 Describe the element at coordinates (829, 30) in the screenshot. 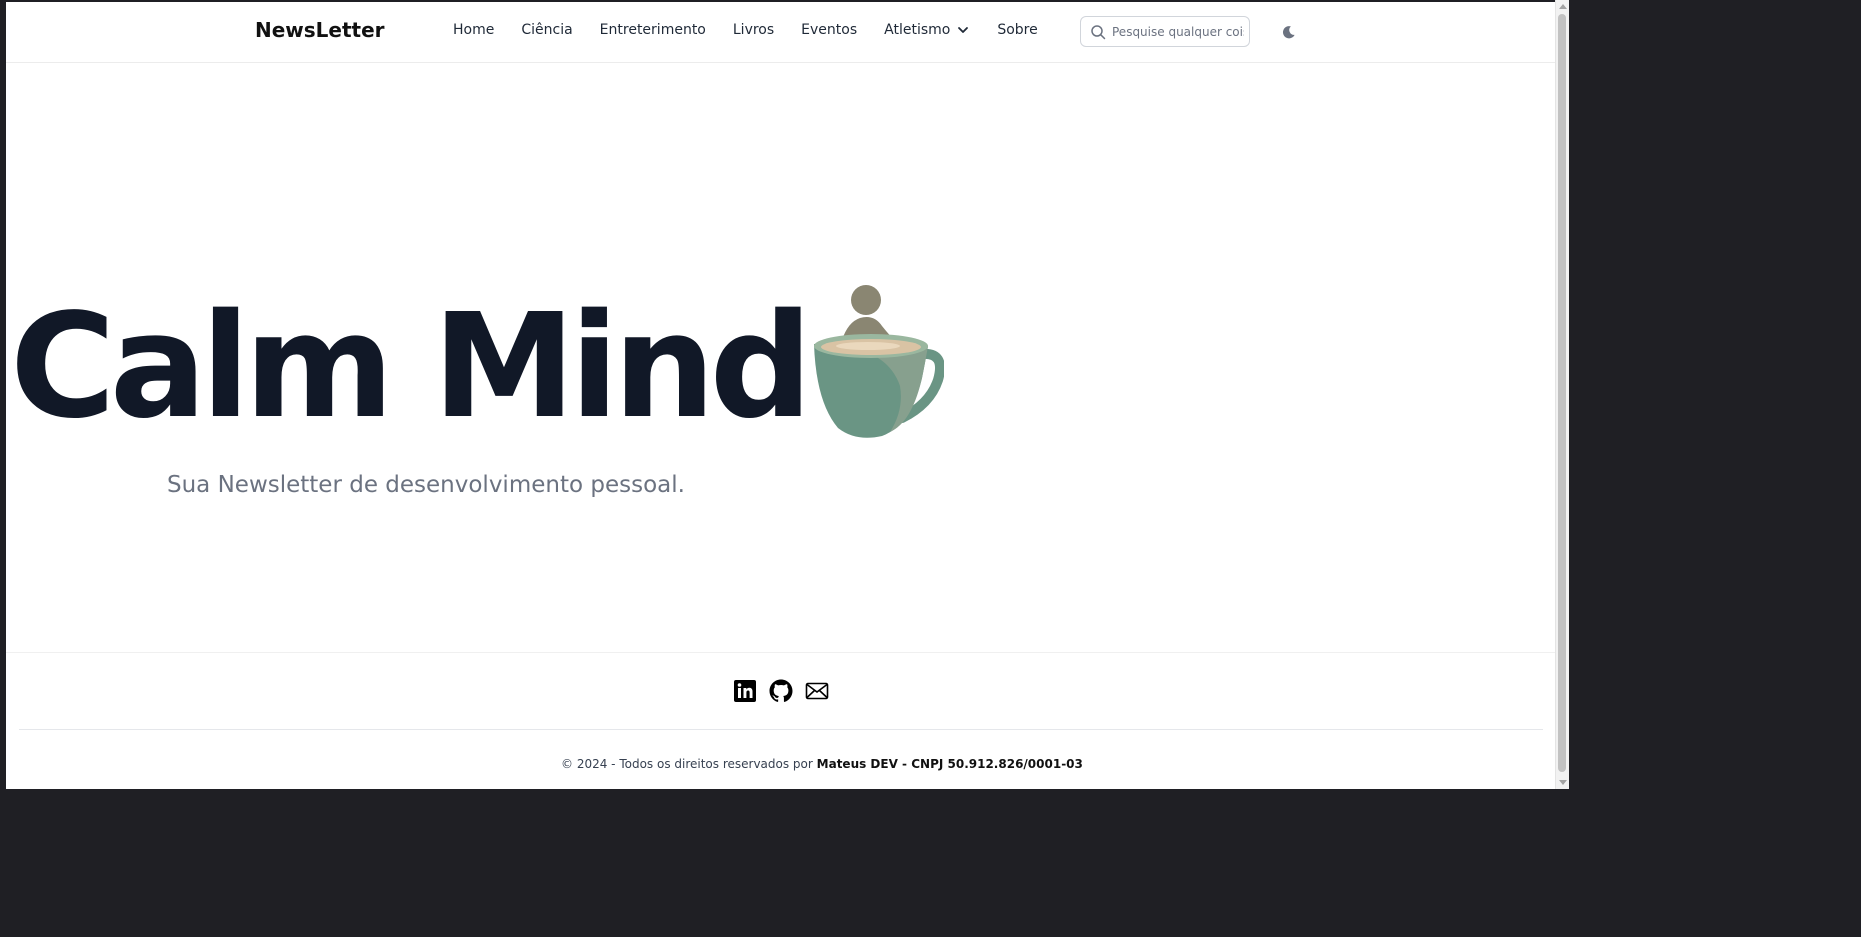

I see `nav-eventos: Eventos` at that location.